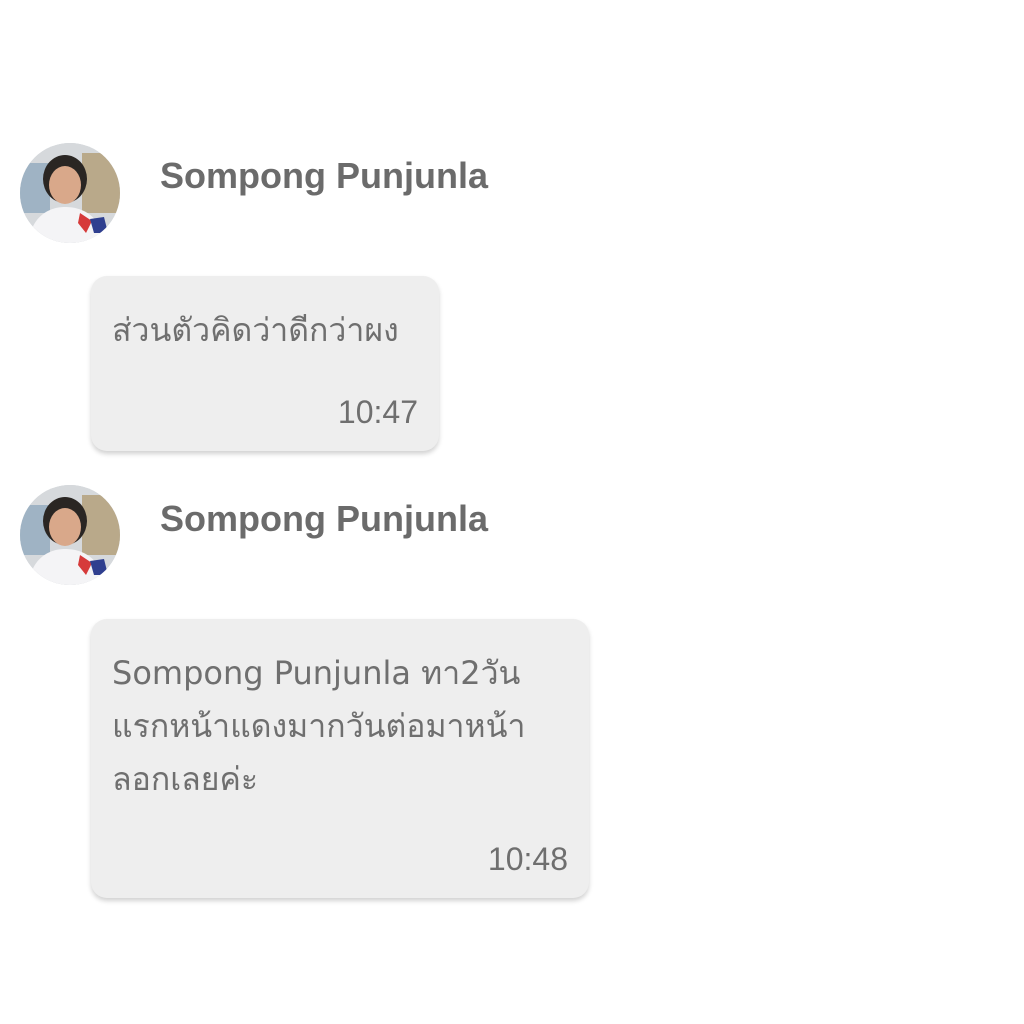  I want to click on message-timestamp: 10:48, so click(527, 859).